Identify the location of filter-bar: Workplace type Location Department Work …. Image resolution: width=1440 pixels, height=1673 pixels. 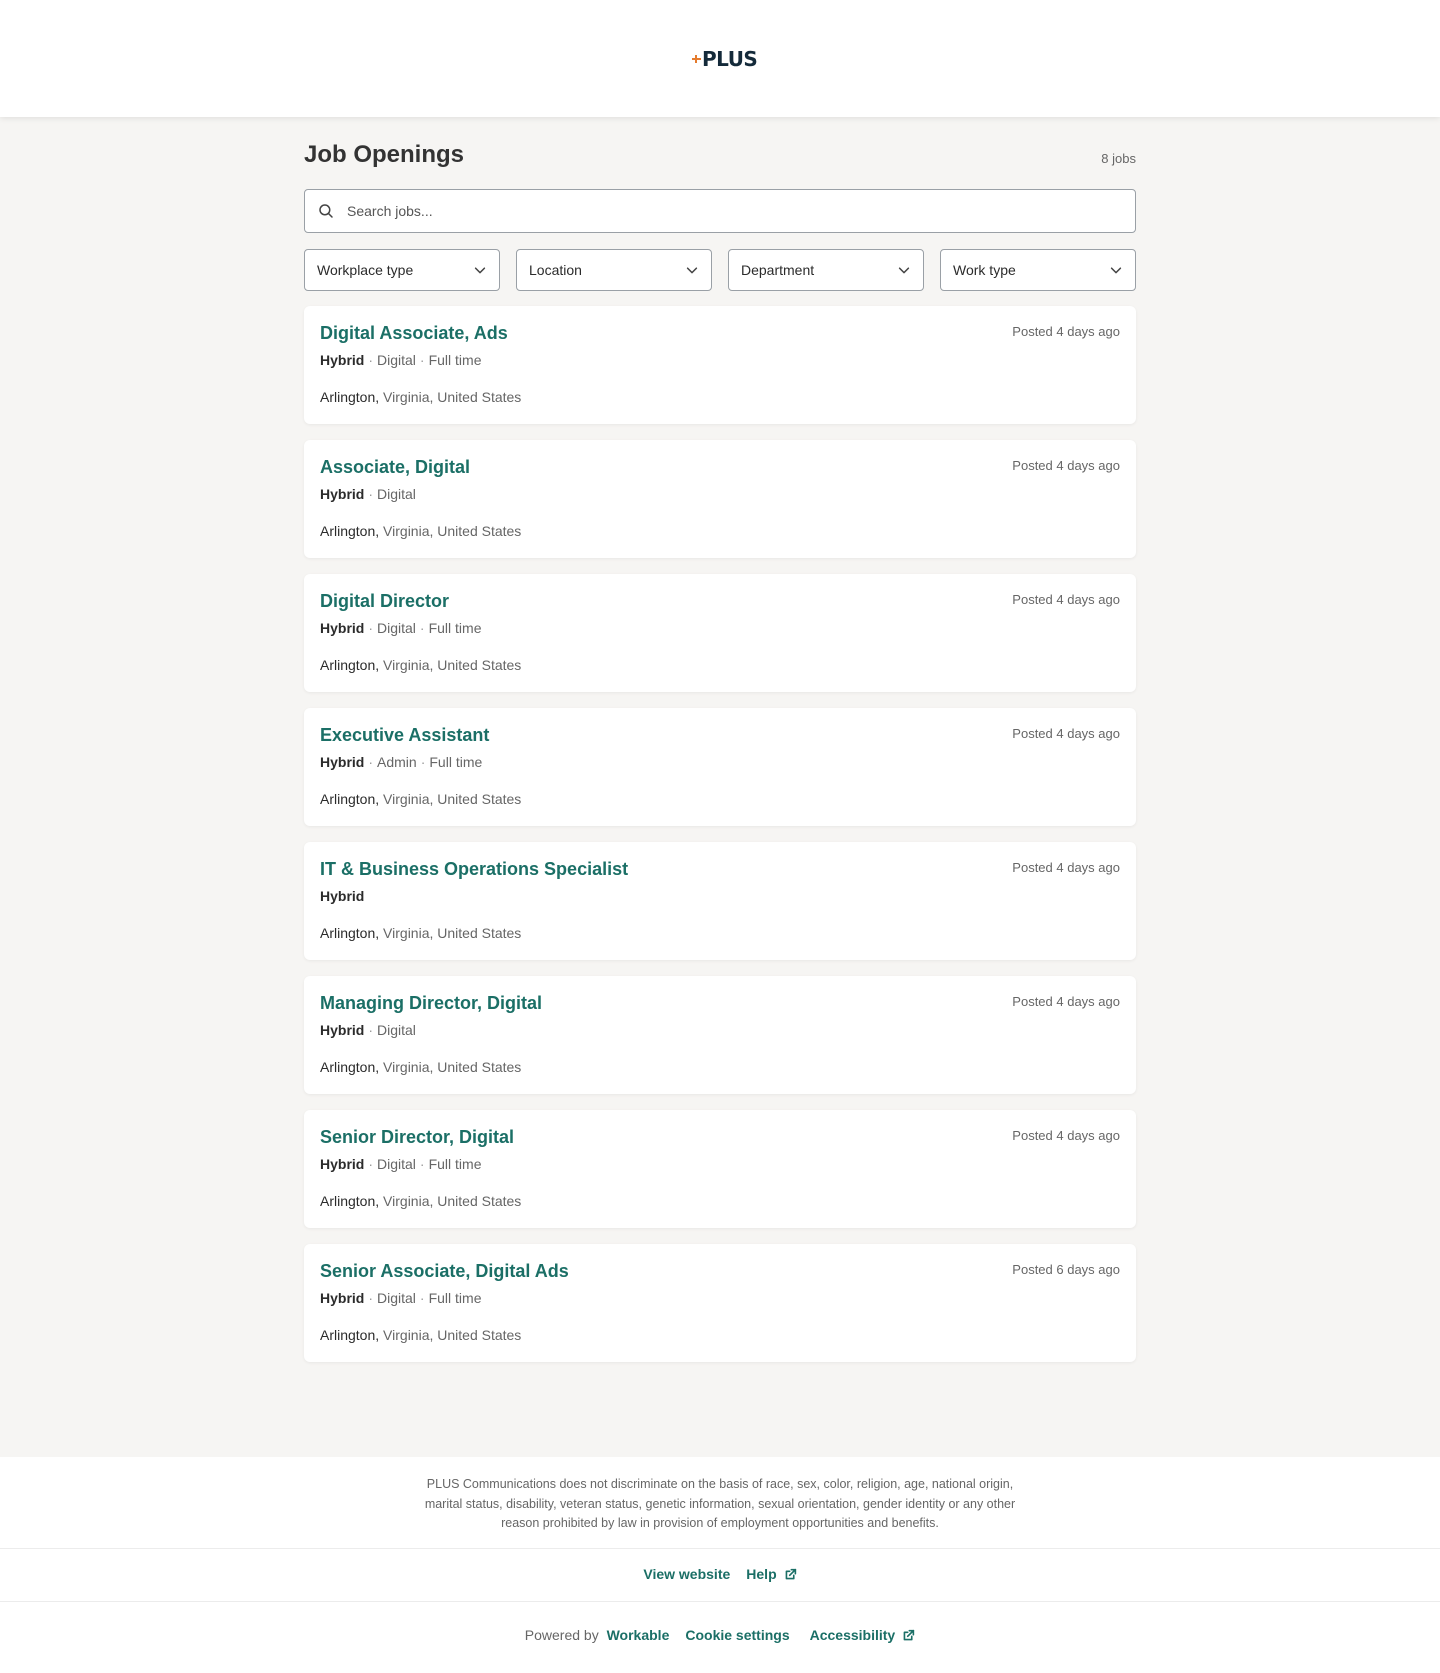
(720, 270).